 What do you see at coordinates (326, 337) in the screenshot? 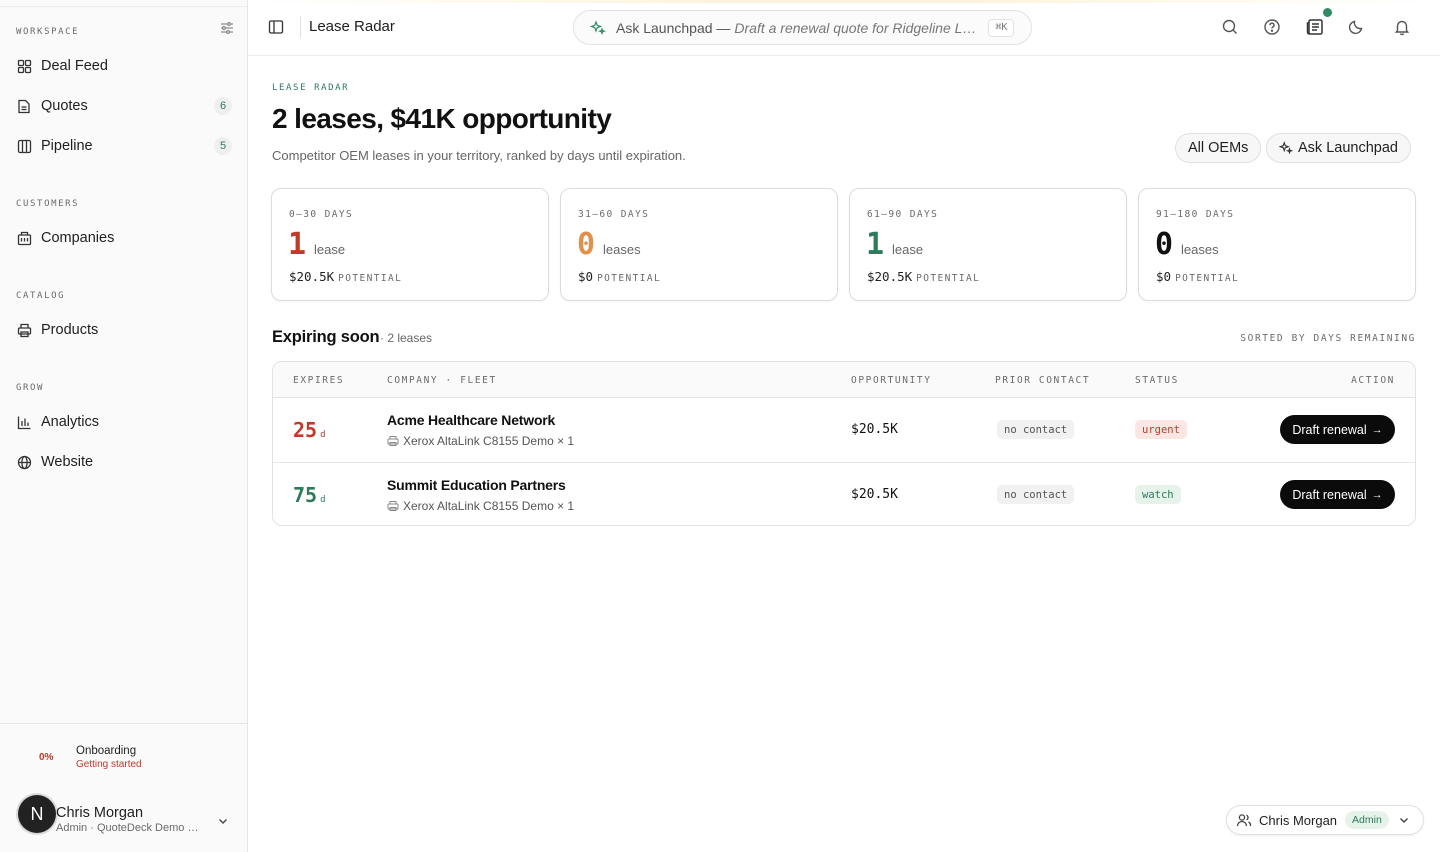
I see `expiring-title: Expiring soon` at bounding box center [326, 337].